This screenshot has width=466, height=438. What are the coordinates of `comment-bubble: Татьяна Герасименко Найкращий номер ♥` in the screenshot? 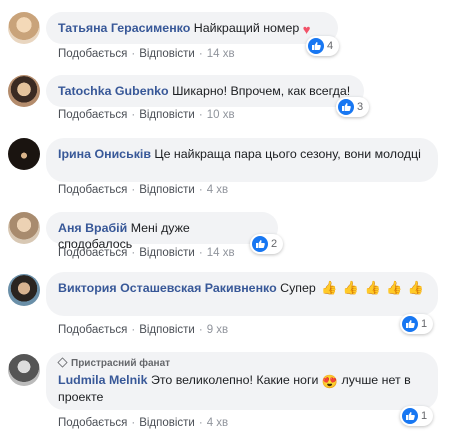 It's located at (192, 28).